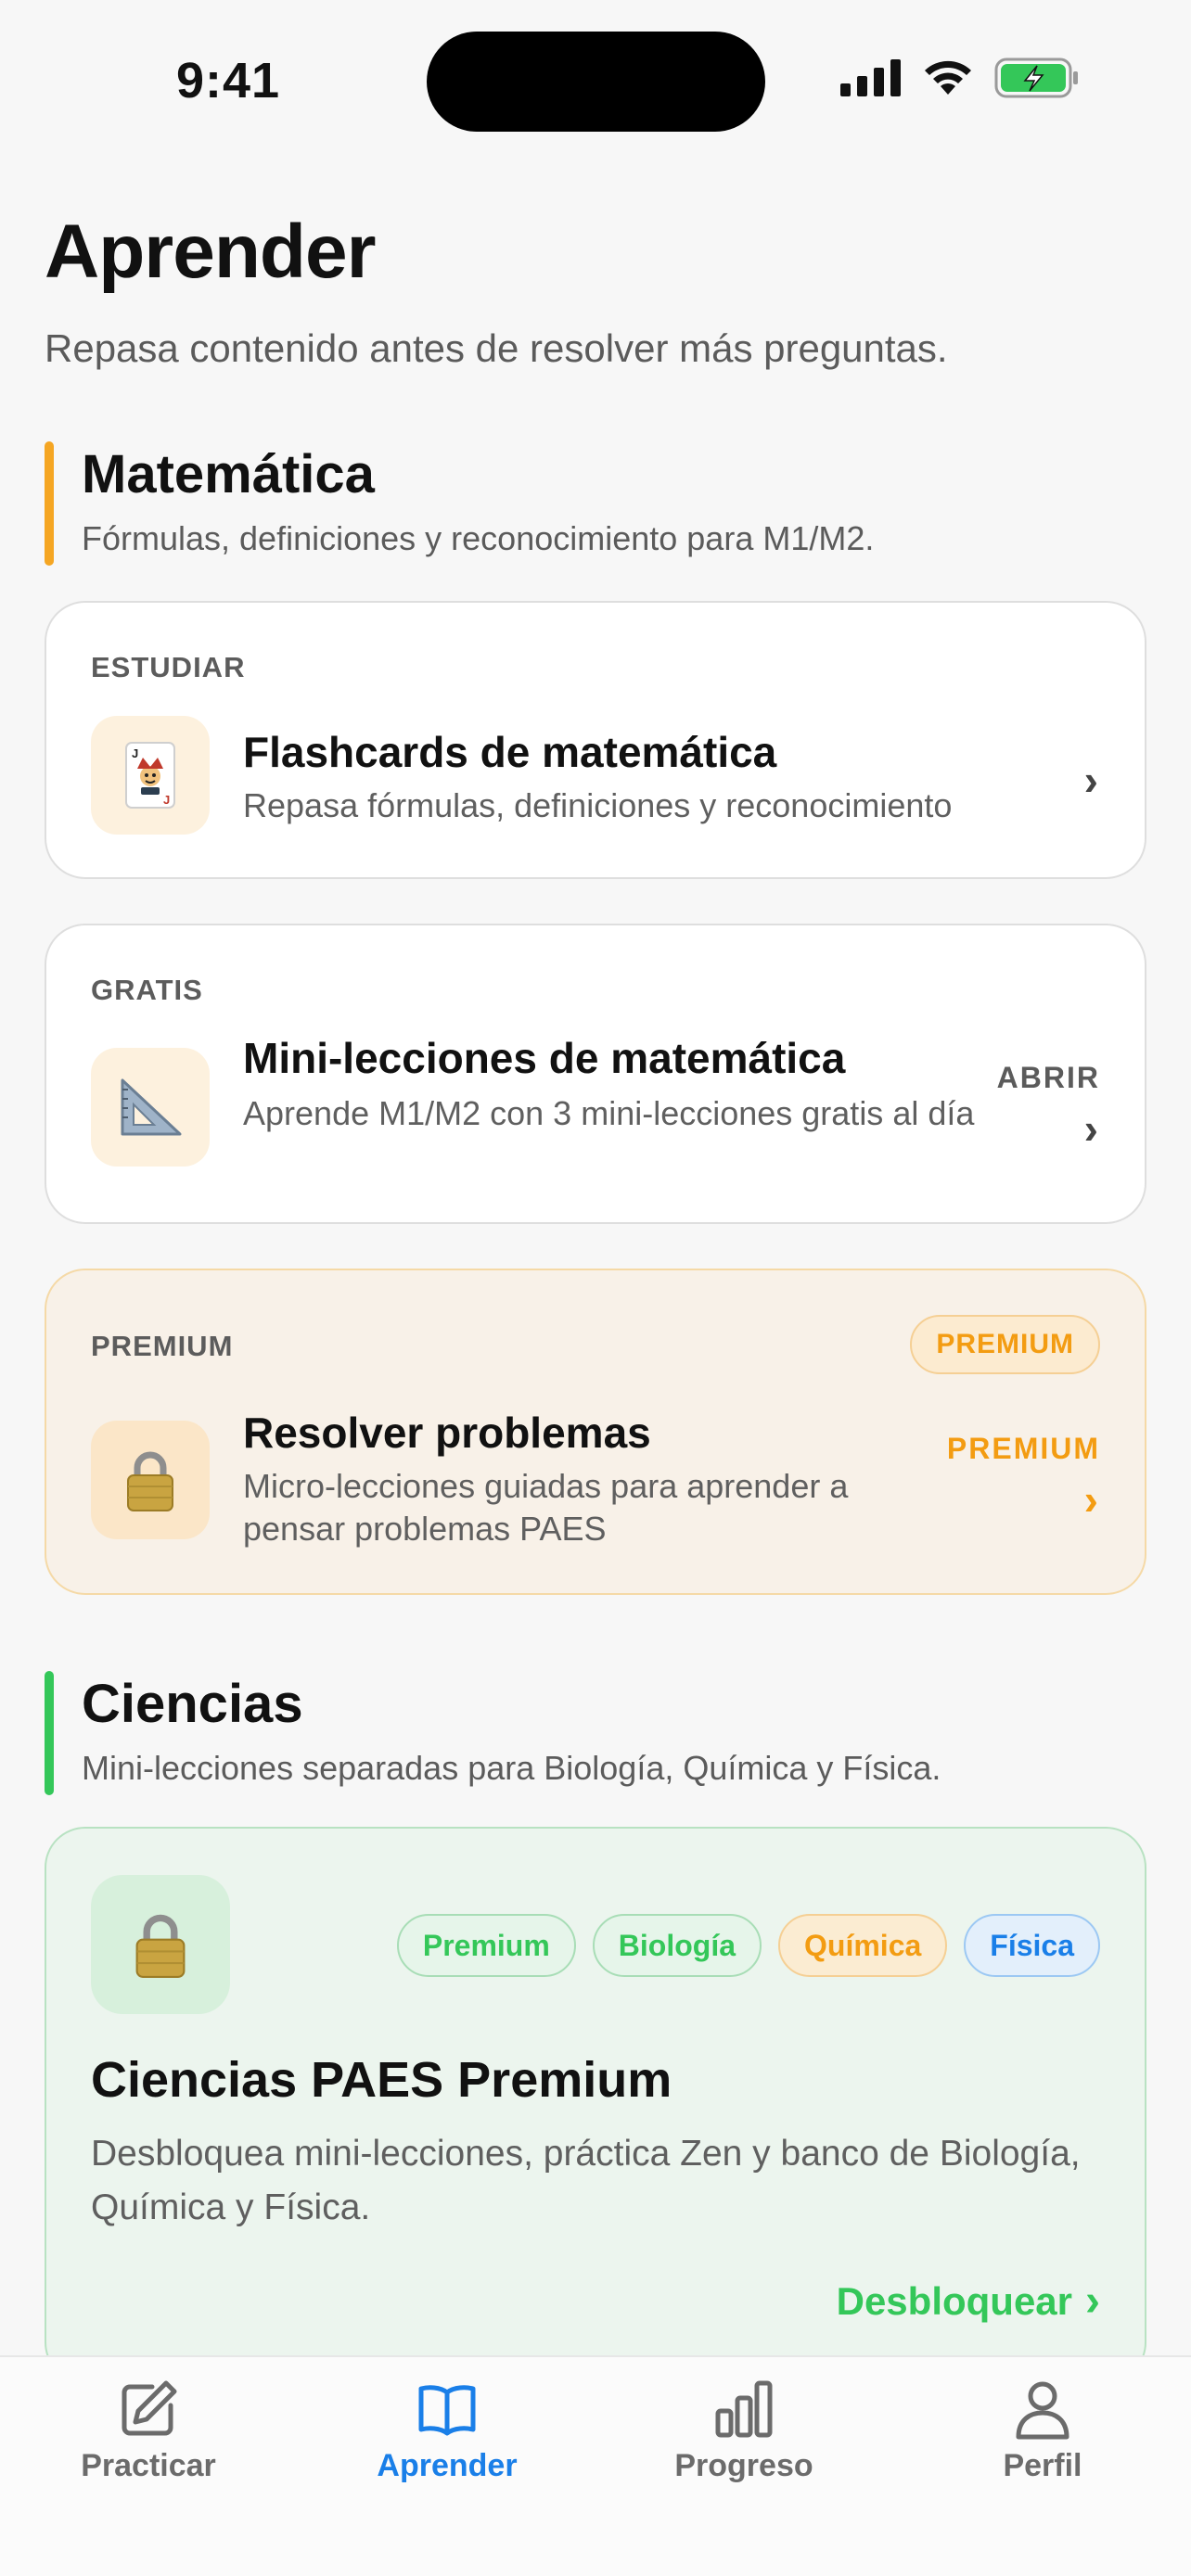 The image size is (1191, 2576). Describe the element at coordinates (211, 252) in the screenshot. I see `page-title: Aprender` at that location.